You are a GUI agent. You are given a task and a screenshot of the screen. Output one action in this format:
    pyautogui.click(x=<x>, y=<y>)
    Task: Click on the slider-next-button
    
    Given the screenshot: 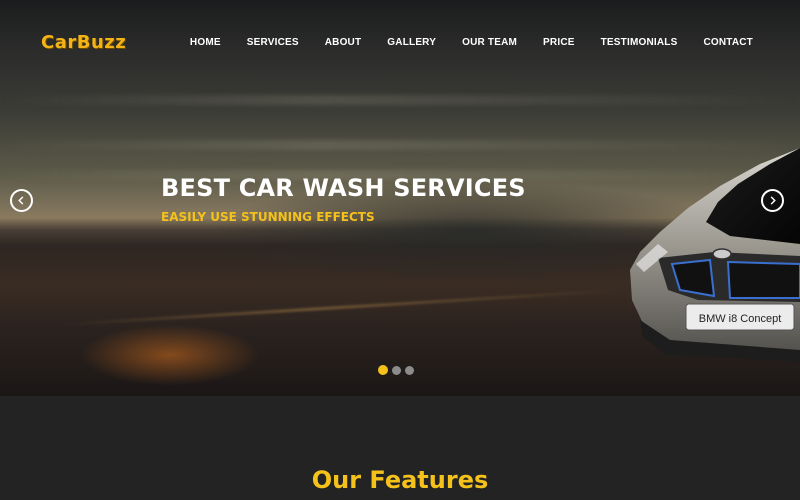 What is the action you would take?
    pyautogui.click(x=772, y=200)
    